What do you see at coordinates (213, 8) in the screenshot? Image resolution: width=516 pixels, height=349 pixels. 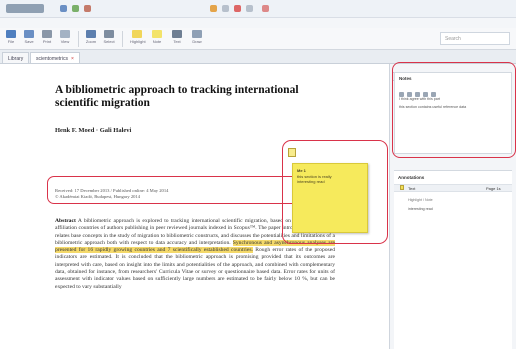 I see `tool-a-icon` at bounding box center [213, 8].